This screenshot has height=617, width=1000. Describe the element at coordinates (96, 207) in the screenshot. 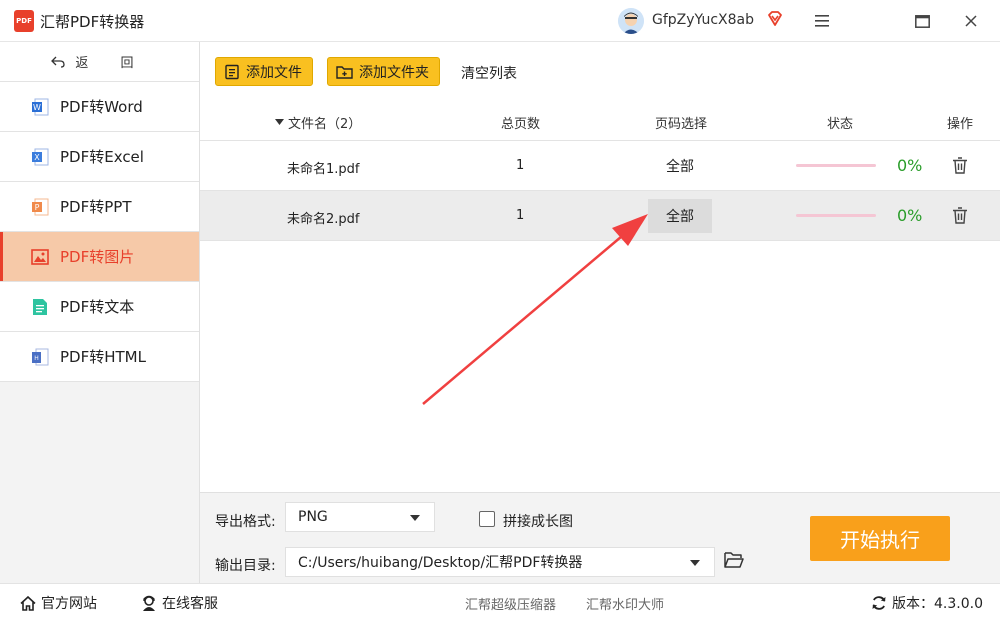

I see `sidebar-item-label: PDF转PPT` at that location.